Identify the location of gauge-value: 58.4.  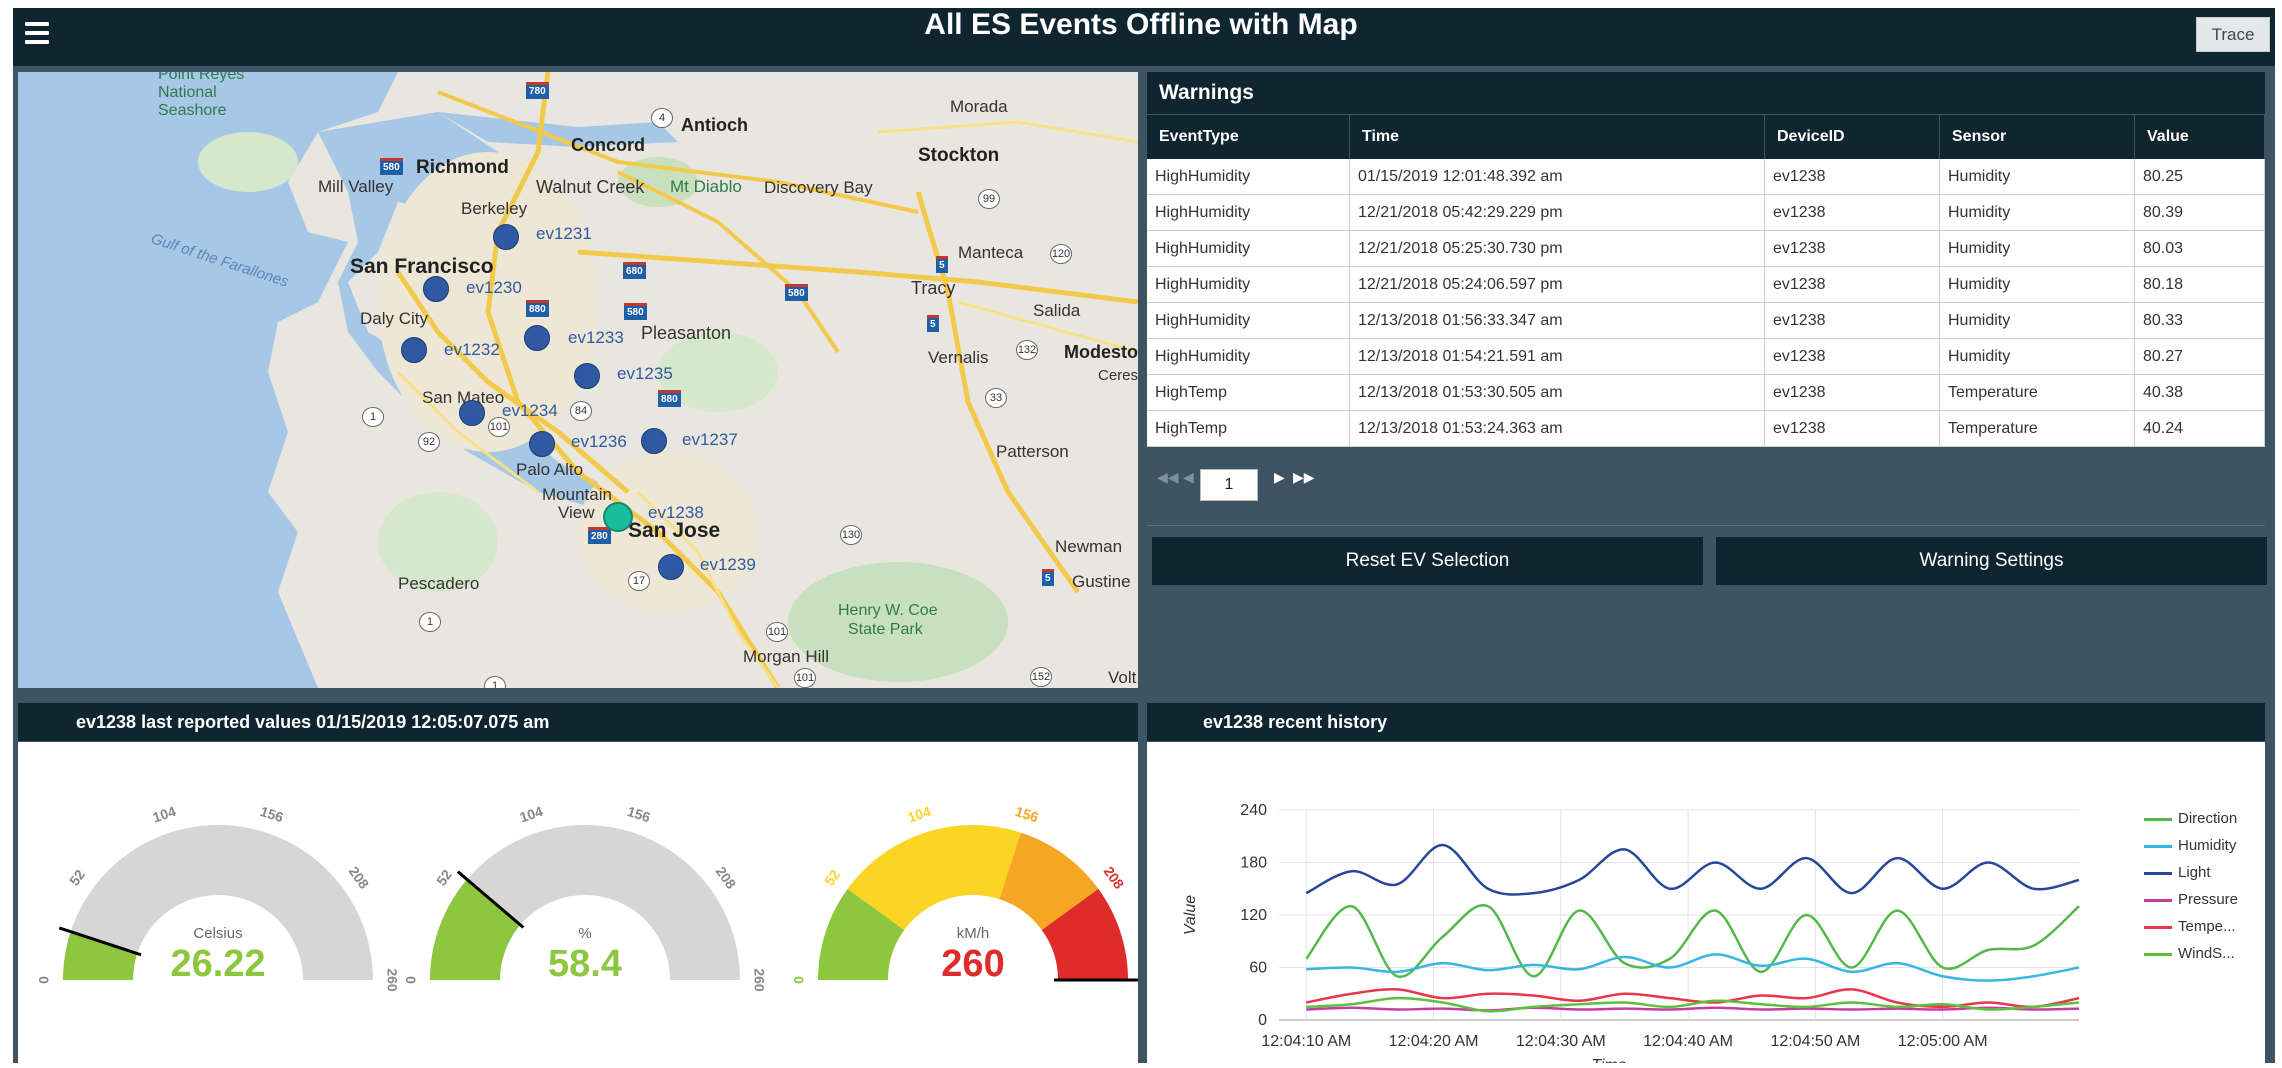
(585, 964).